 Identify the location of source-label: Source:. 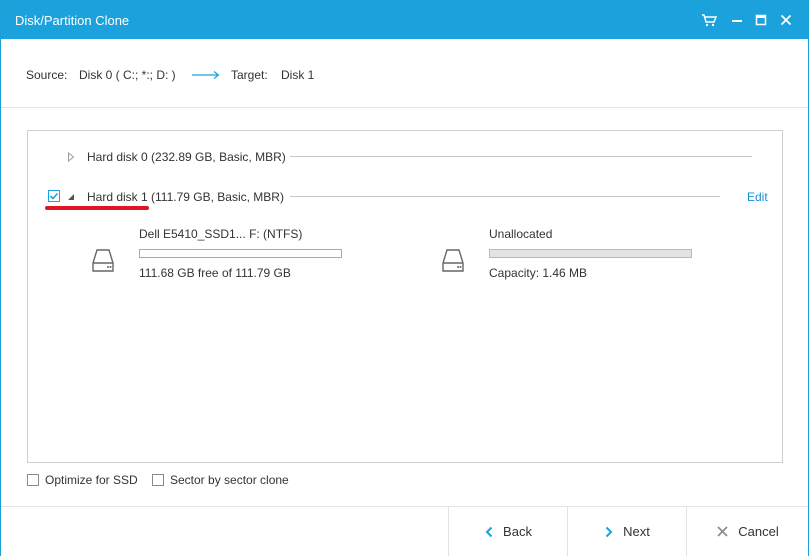
(47, 75).